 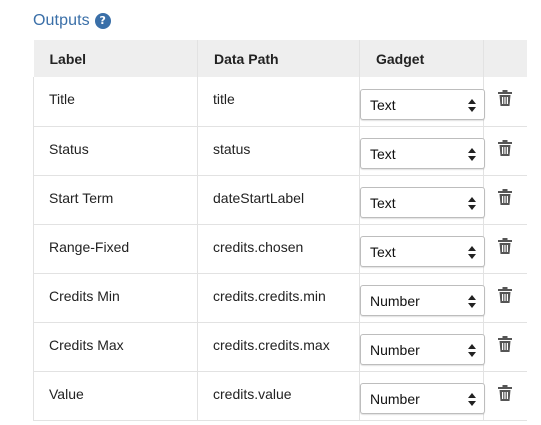 I want to click on header-data-path: Data Path, so click(x=278, y=58).